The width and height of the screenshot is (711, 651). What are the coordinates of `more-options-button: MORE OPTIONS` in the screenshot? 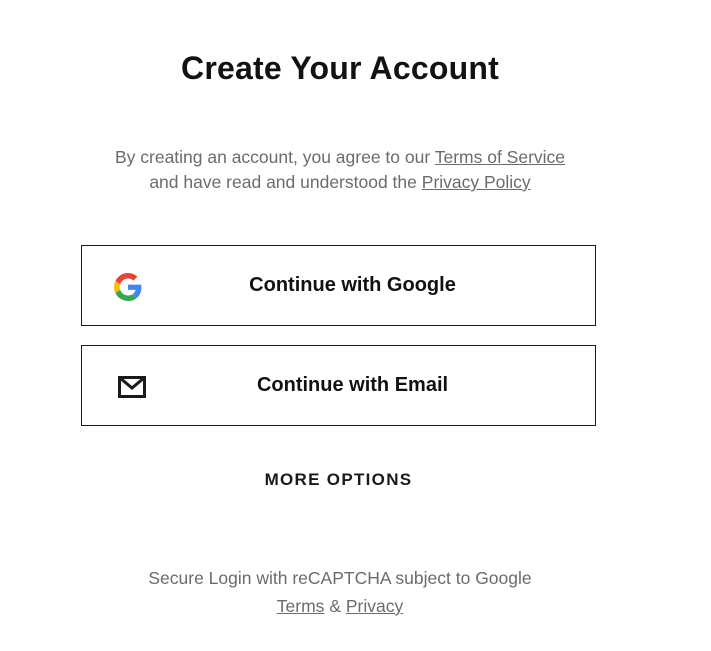 It's located at (338, 480).